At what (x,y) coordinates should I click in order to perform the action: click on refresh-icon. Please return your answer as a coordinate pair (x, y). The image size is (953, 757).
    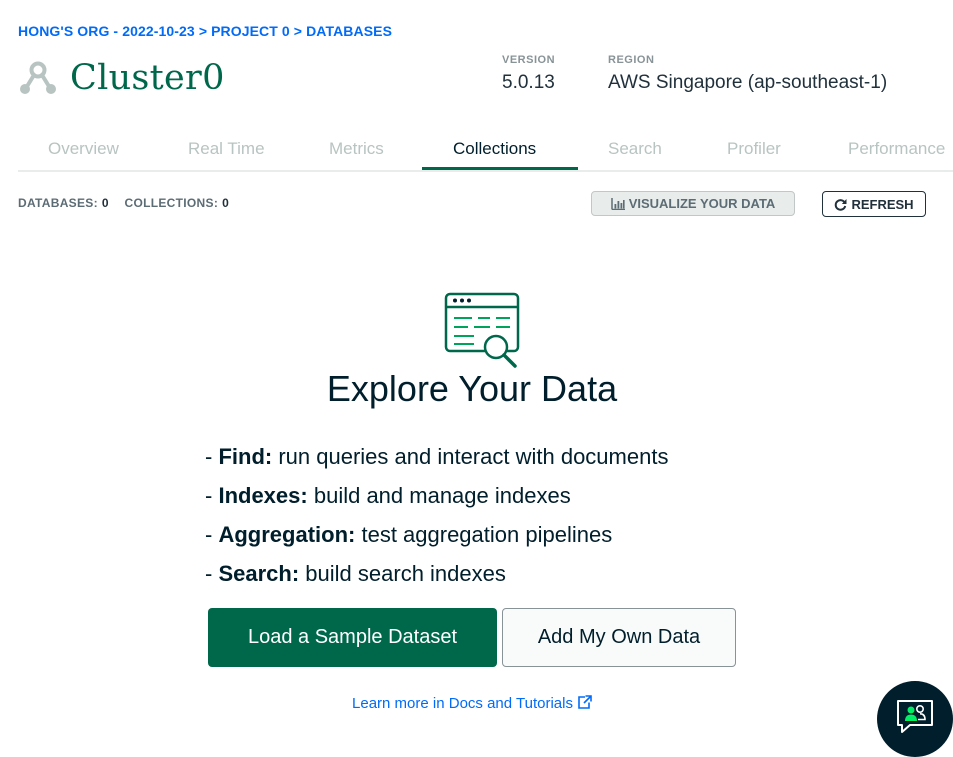
    Looking at the image, I should click on (840, 204).